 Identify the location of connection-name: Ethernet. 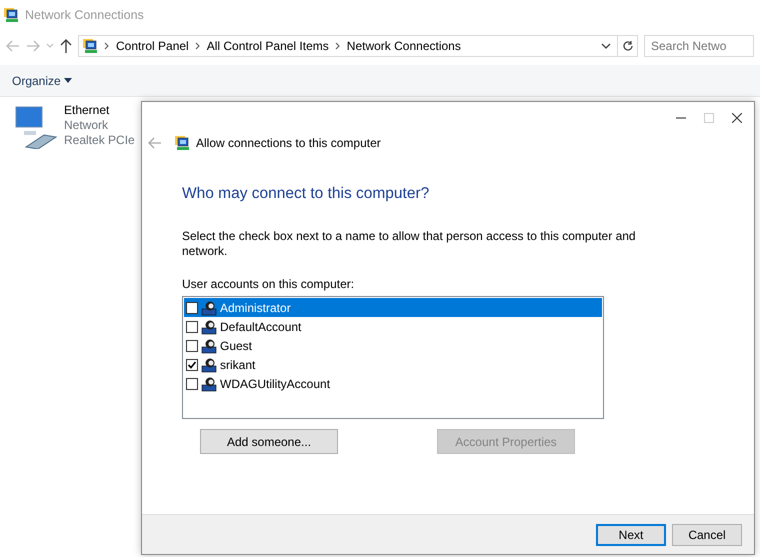
(87, 110).